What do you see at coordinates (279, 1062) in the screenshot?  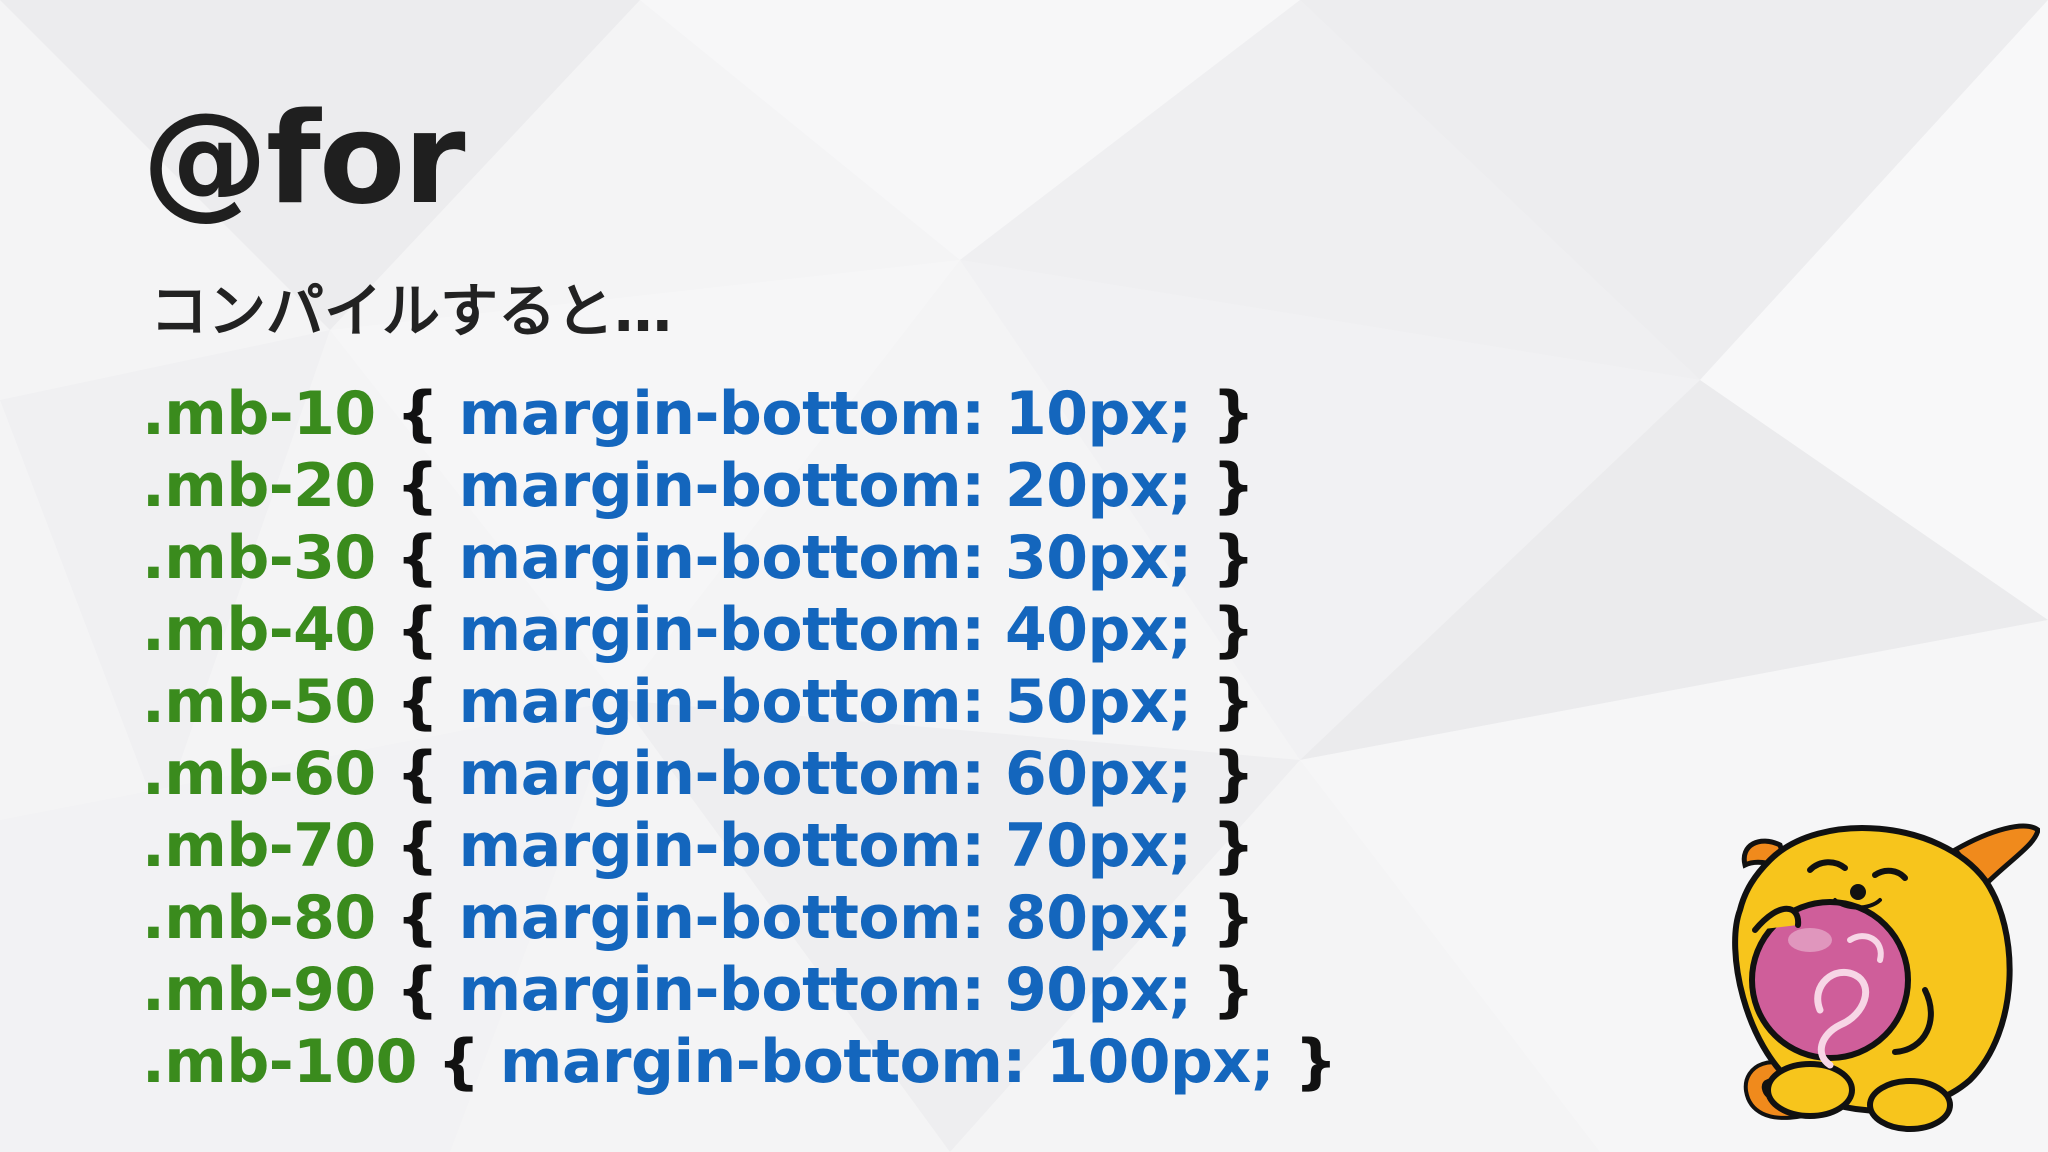 I see `css-selector: .mb-100` at bounding box center [279, 1062].